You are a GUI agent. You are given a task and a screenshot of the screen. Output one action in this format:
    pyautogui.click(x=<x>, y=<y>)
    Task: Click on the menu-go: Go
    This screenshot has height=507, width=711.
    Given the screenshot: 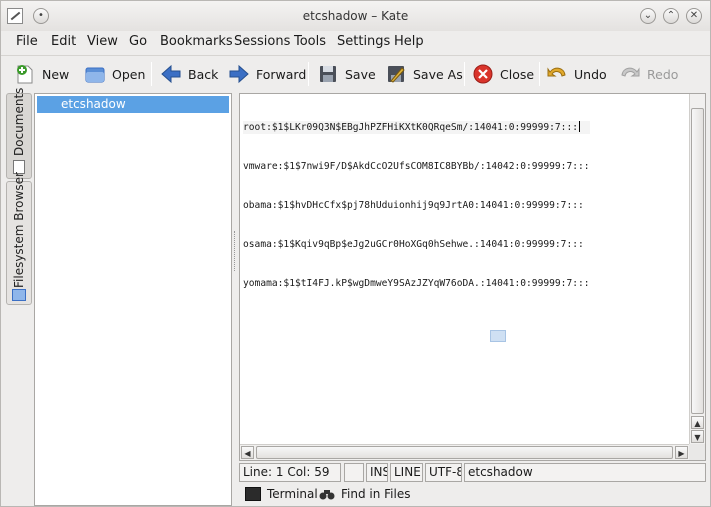 What is the action you would take?
    pyautogui.click(x=138, y=41)
    